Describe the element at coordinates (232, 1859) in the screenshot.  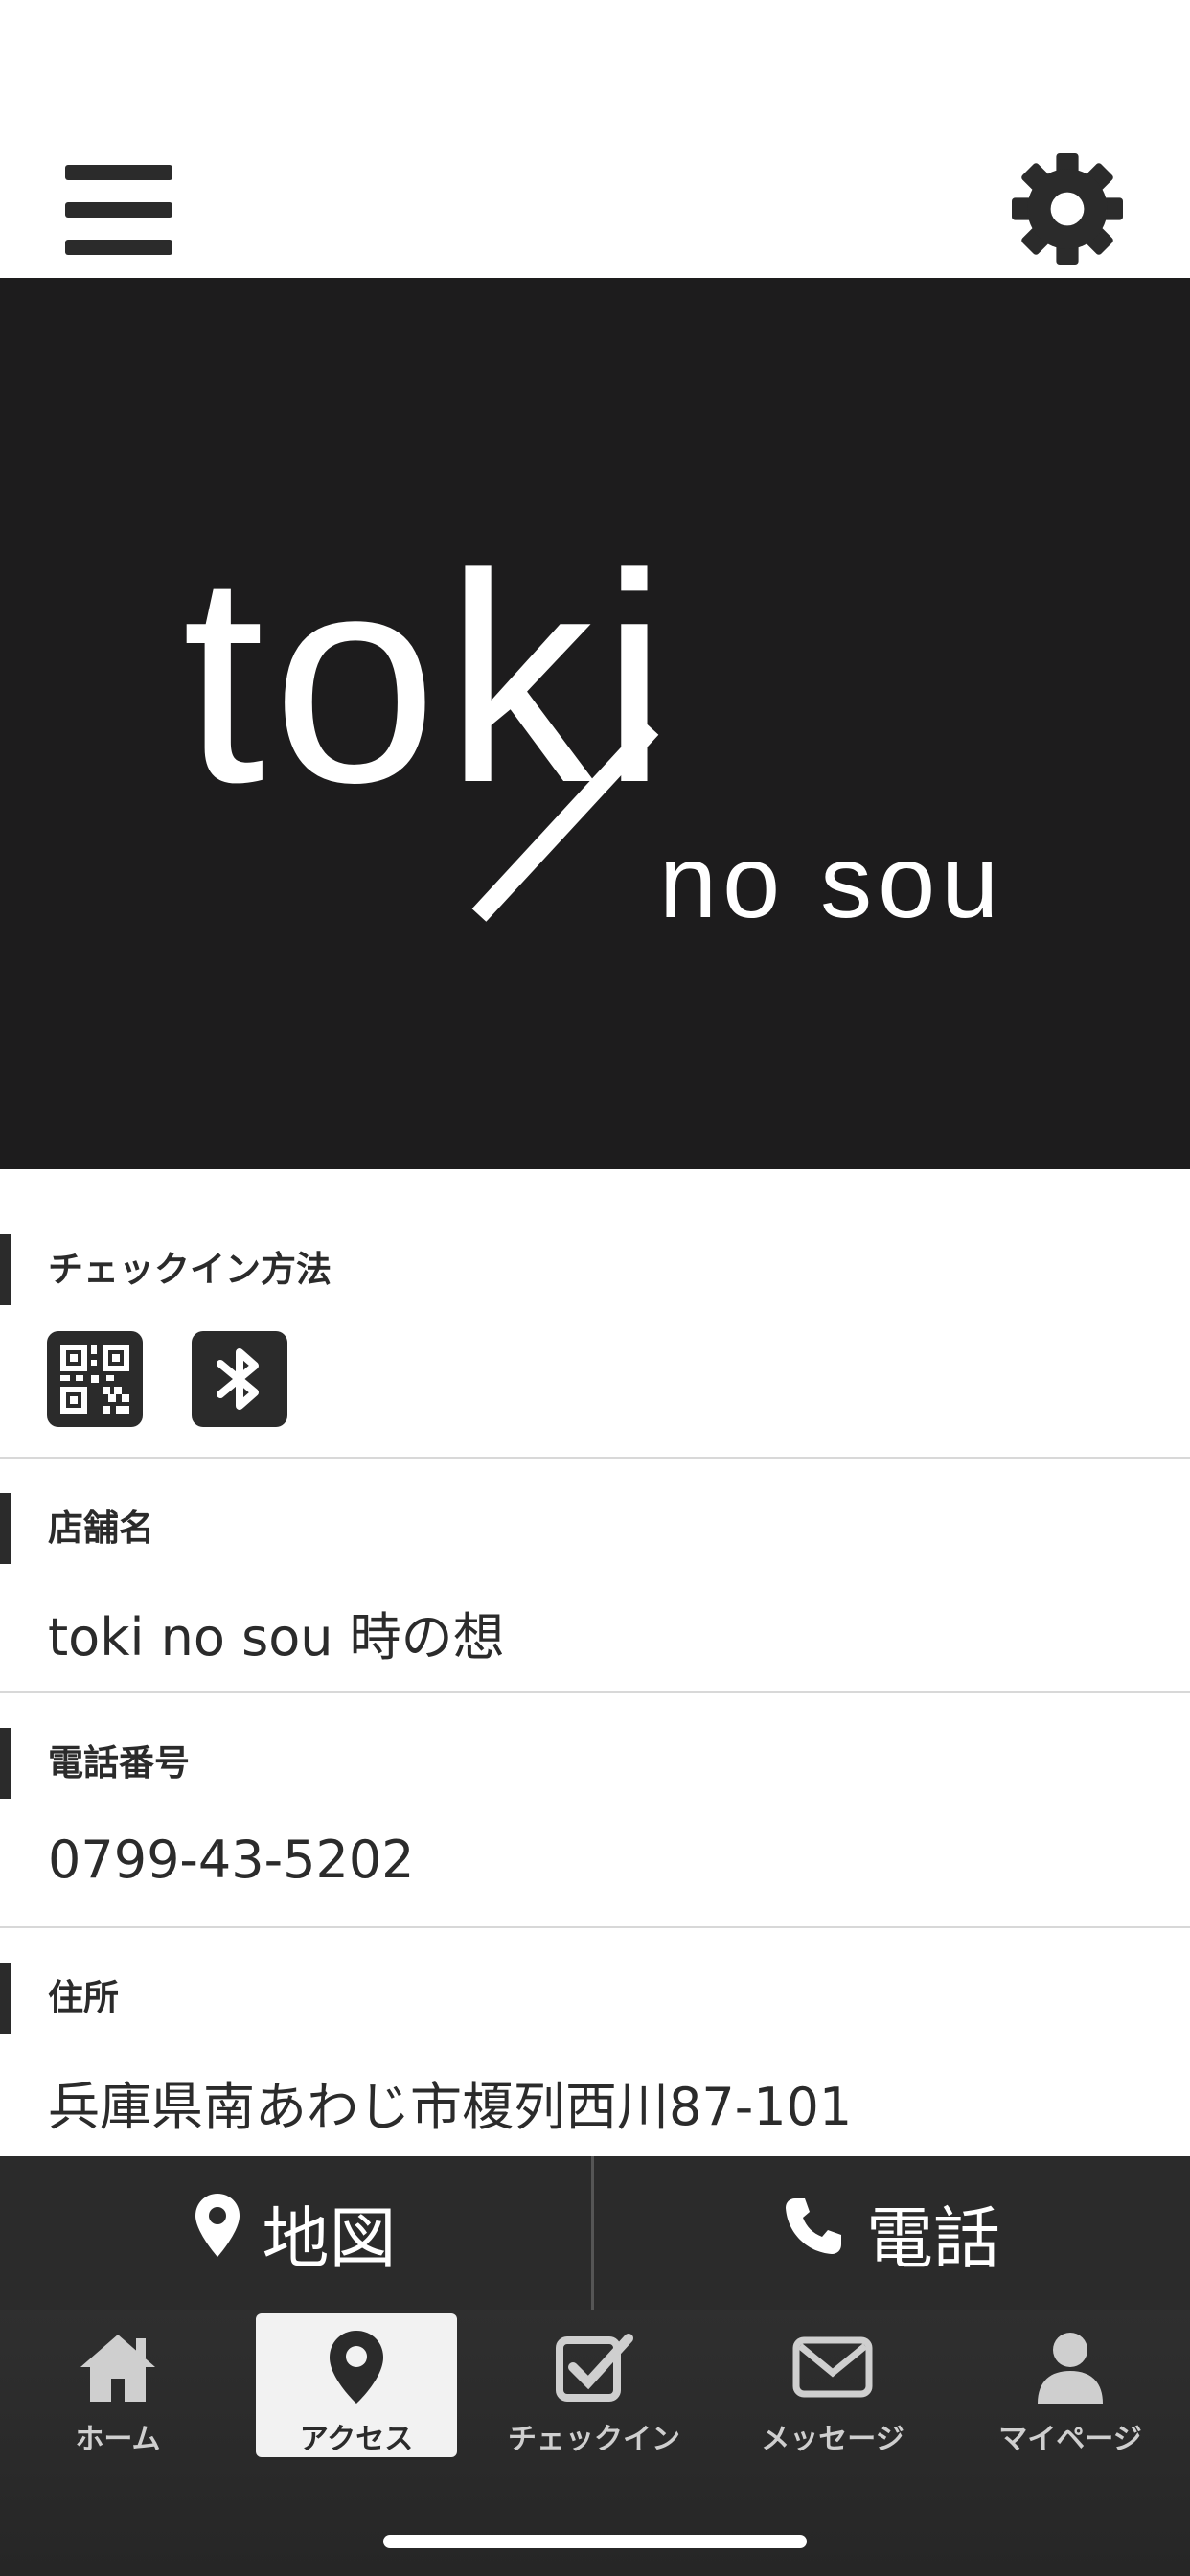
I see `phone-value: 0799-43-5202` at that location.